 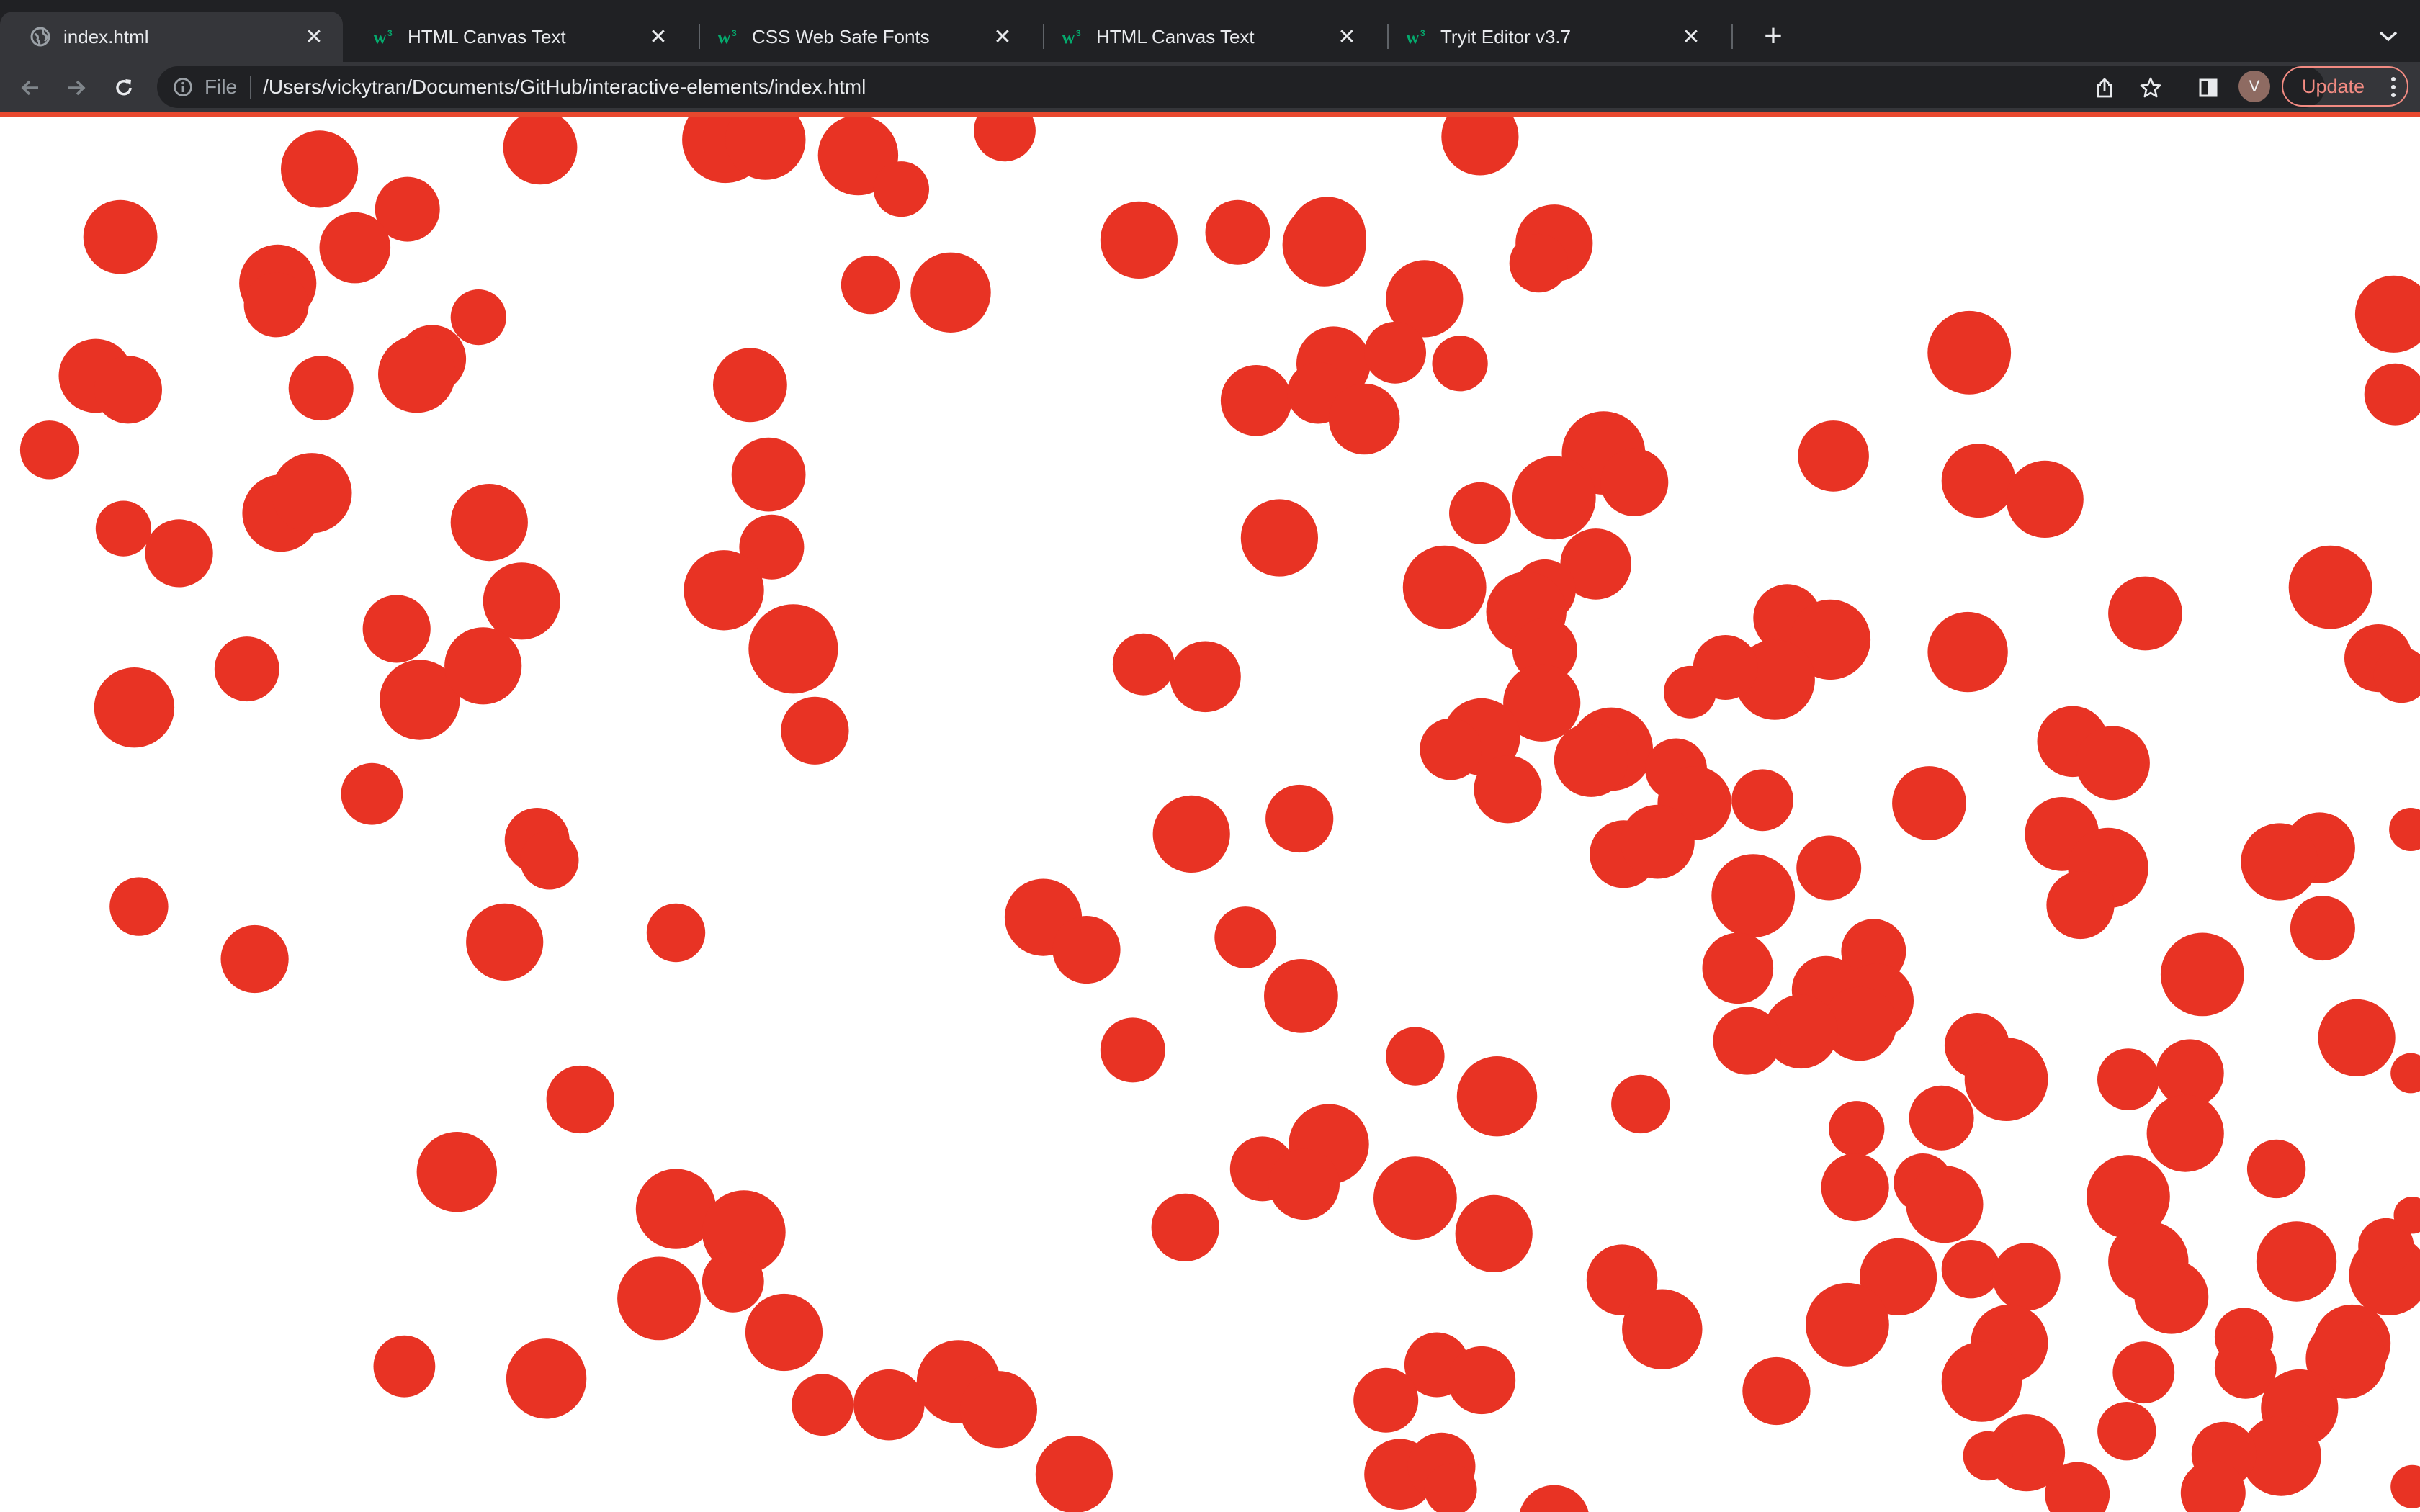 What do you see at coordinates (2254, 86) in the screenshot?
I see `profile-avatar: V` at bounding box center [2254, 86].